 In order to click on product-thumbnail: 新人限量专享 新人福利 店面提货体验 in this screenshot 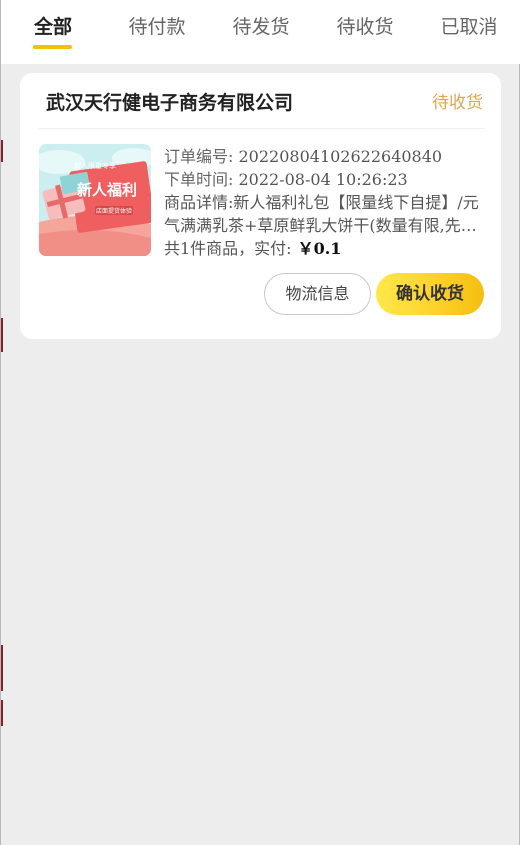, I will do `click(95, 200)`.